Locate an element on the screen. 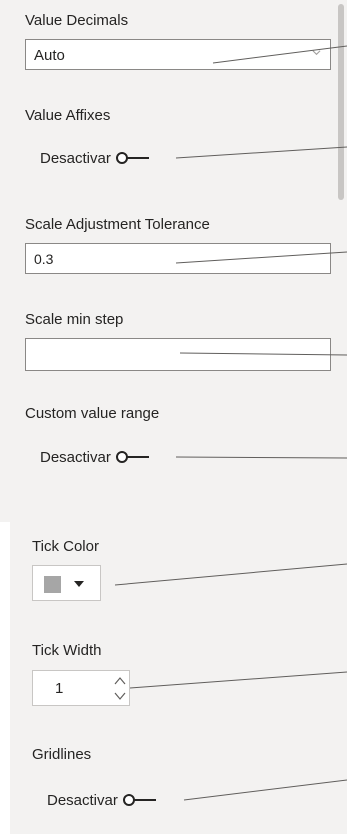 Image resolution: width=347 pixels, height=834 pixels. caret-down-icon is located at coordinates (79, 584).